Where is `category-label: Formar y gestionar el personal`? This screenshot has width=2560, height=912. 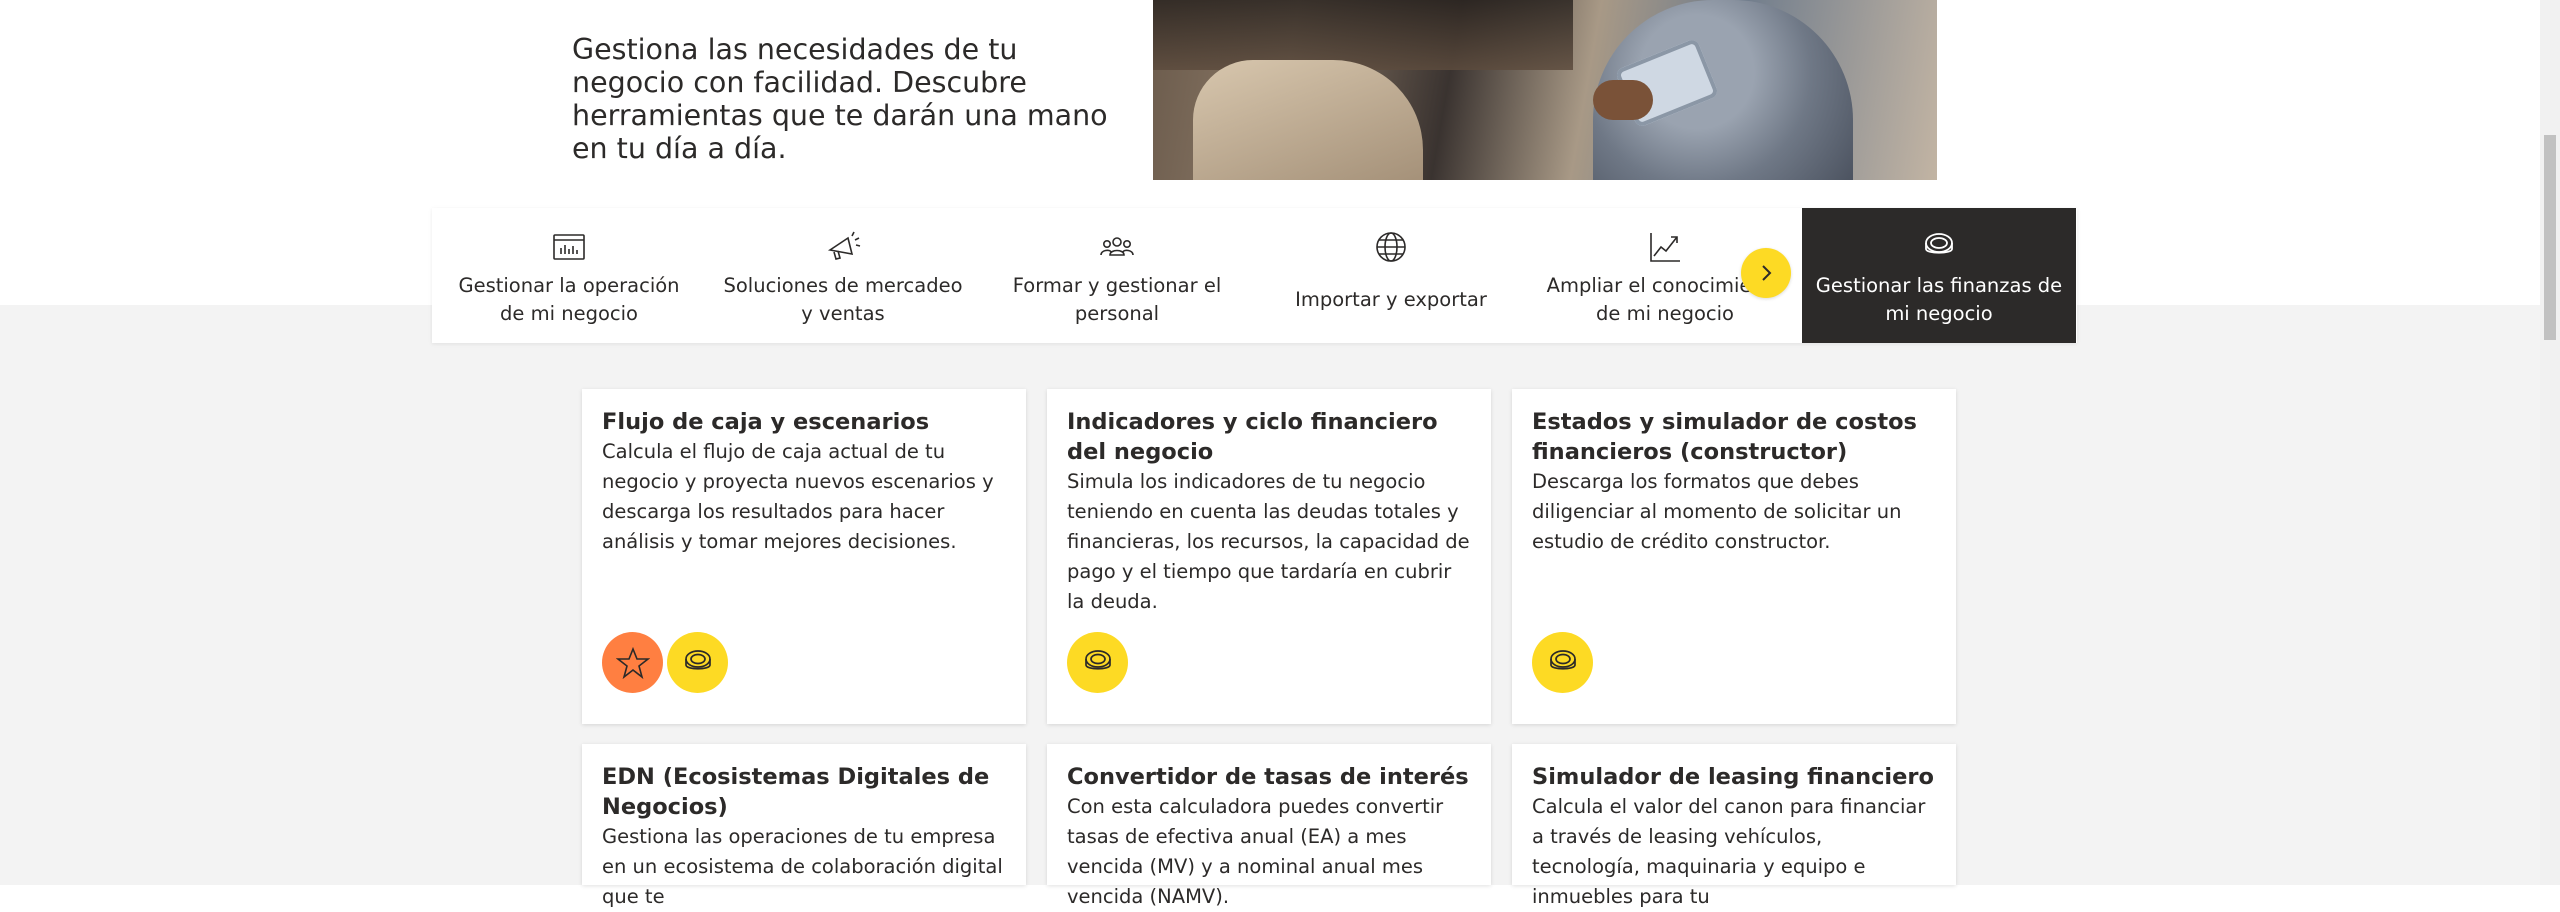 category-label: Formar y gestionar el personal is located at coordinates (1117, 299).